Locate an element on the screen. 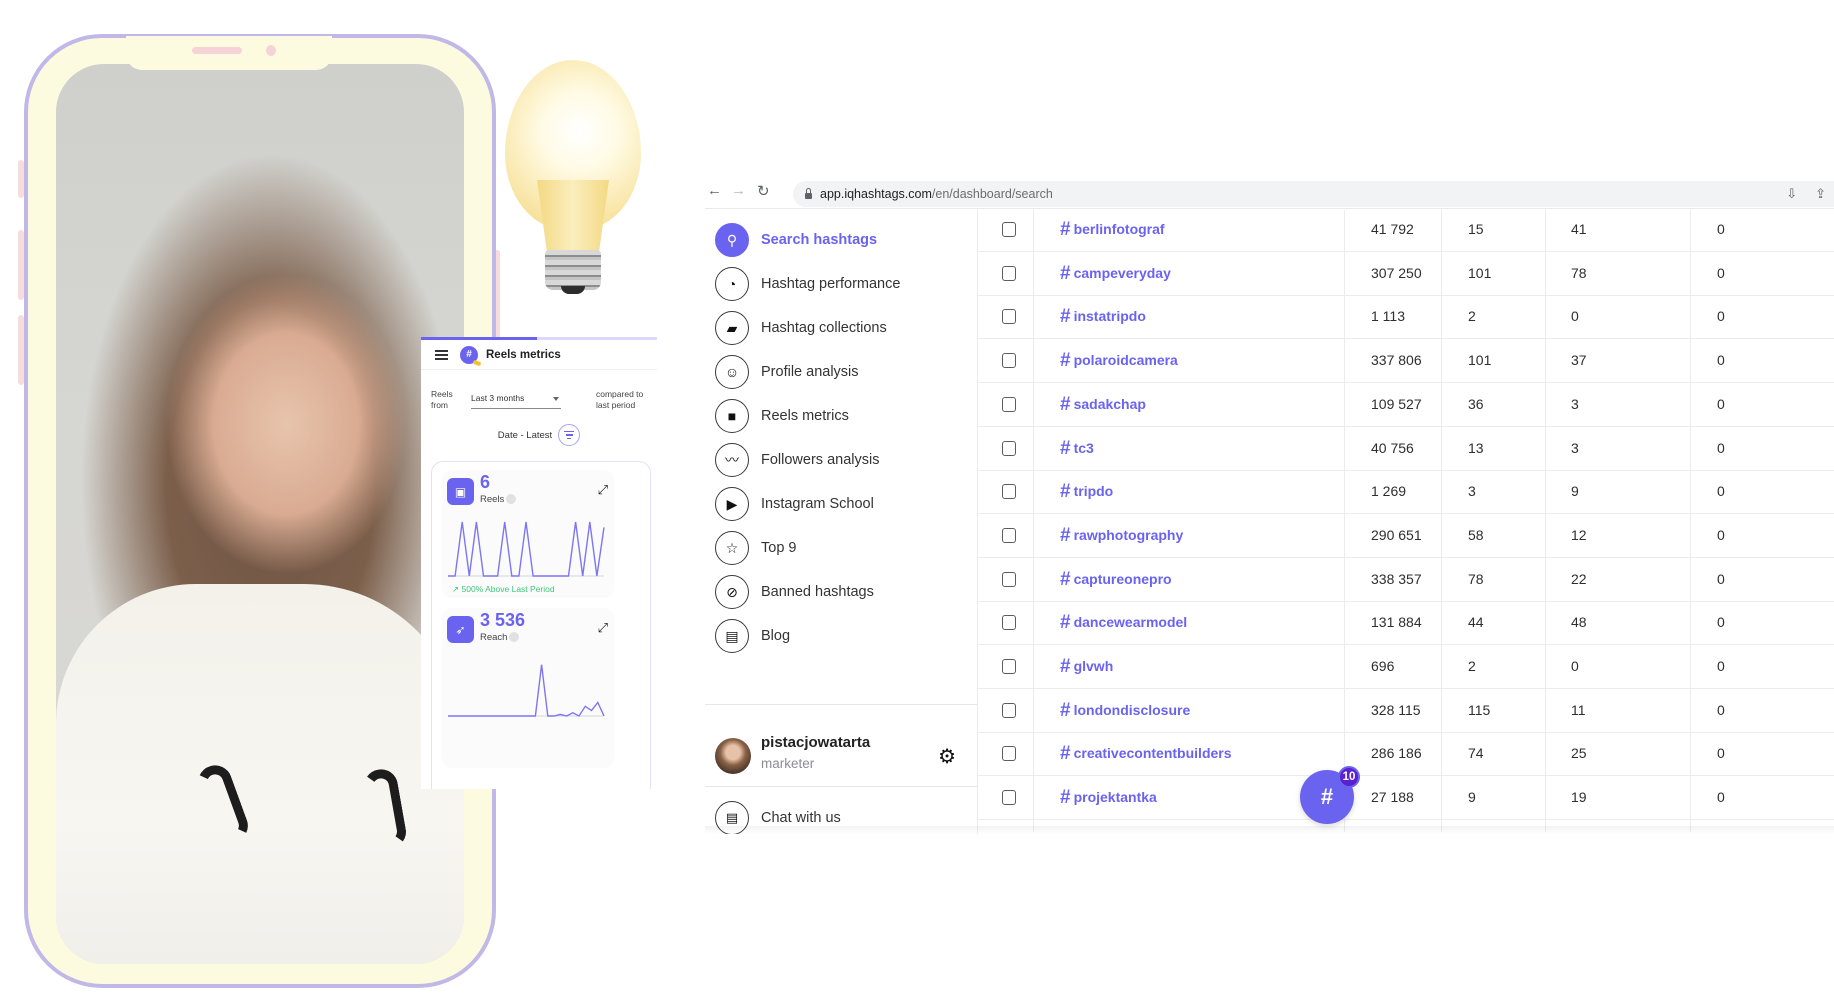 Image resolution: width=1834 pixels, height=1002 pixels. user-profile: pistacjowatarta marketer ⚙ is located at coordinates (842, 759).